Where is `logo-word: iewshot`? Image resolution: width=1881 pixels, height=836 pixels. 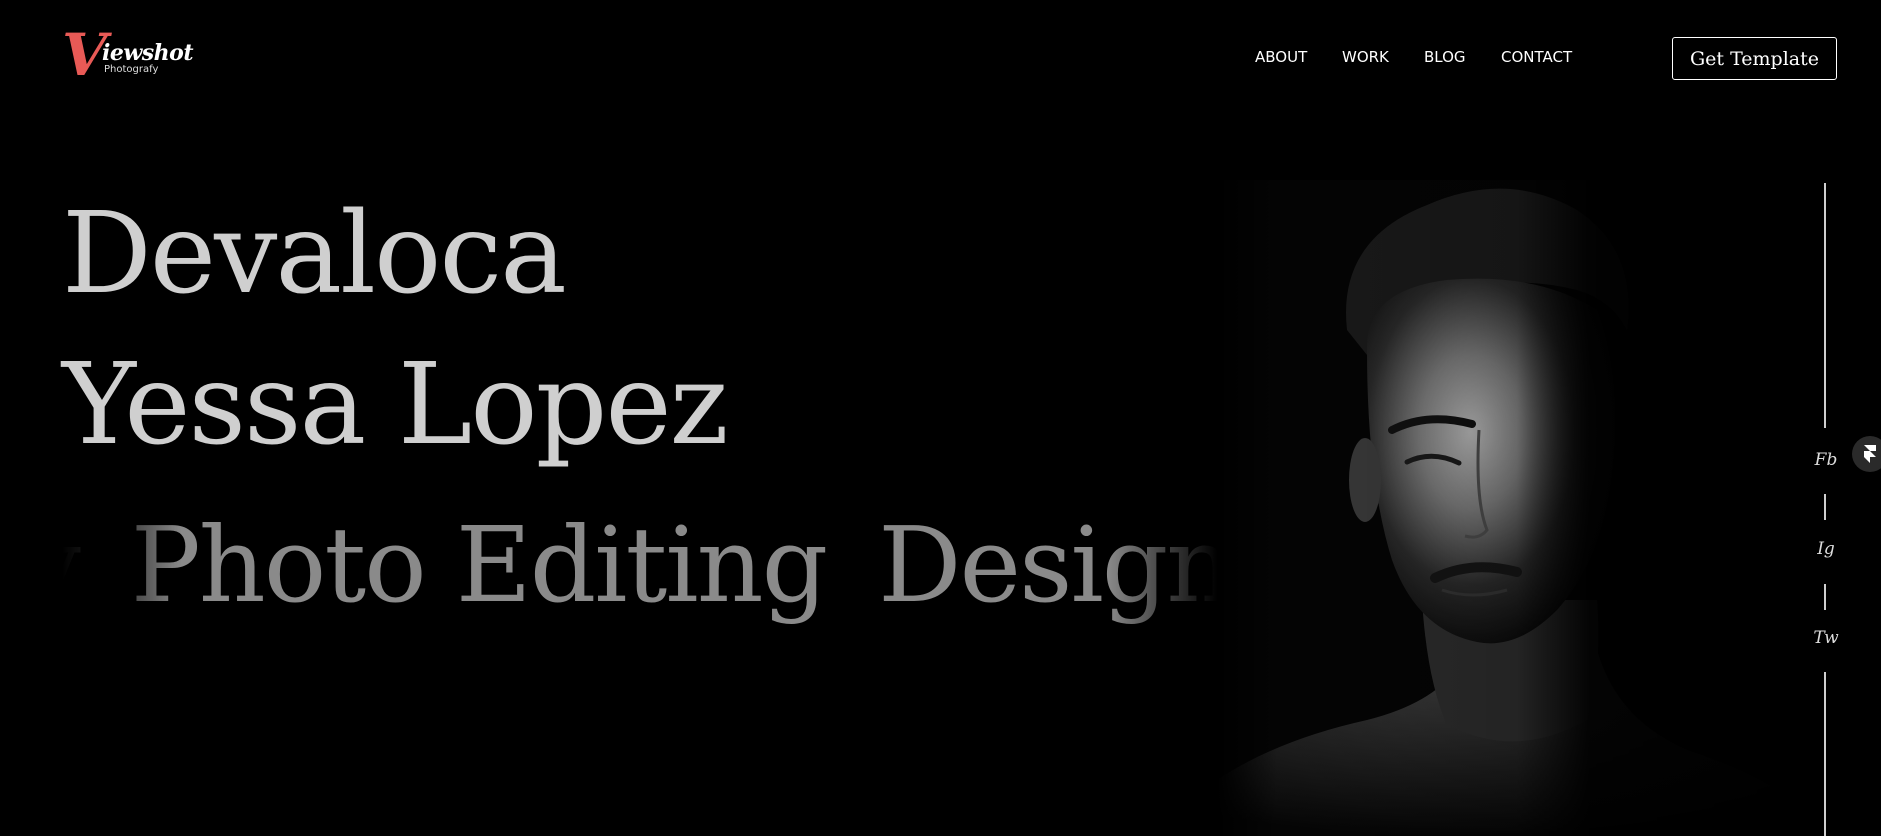 logo-word: iewshot is located at coordinates (148, 53).